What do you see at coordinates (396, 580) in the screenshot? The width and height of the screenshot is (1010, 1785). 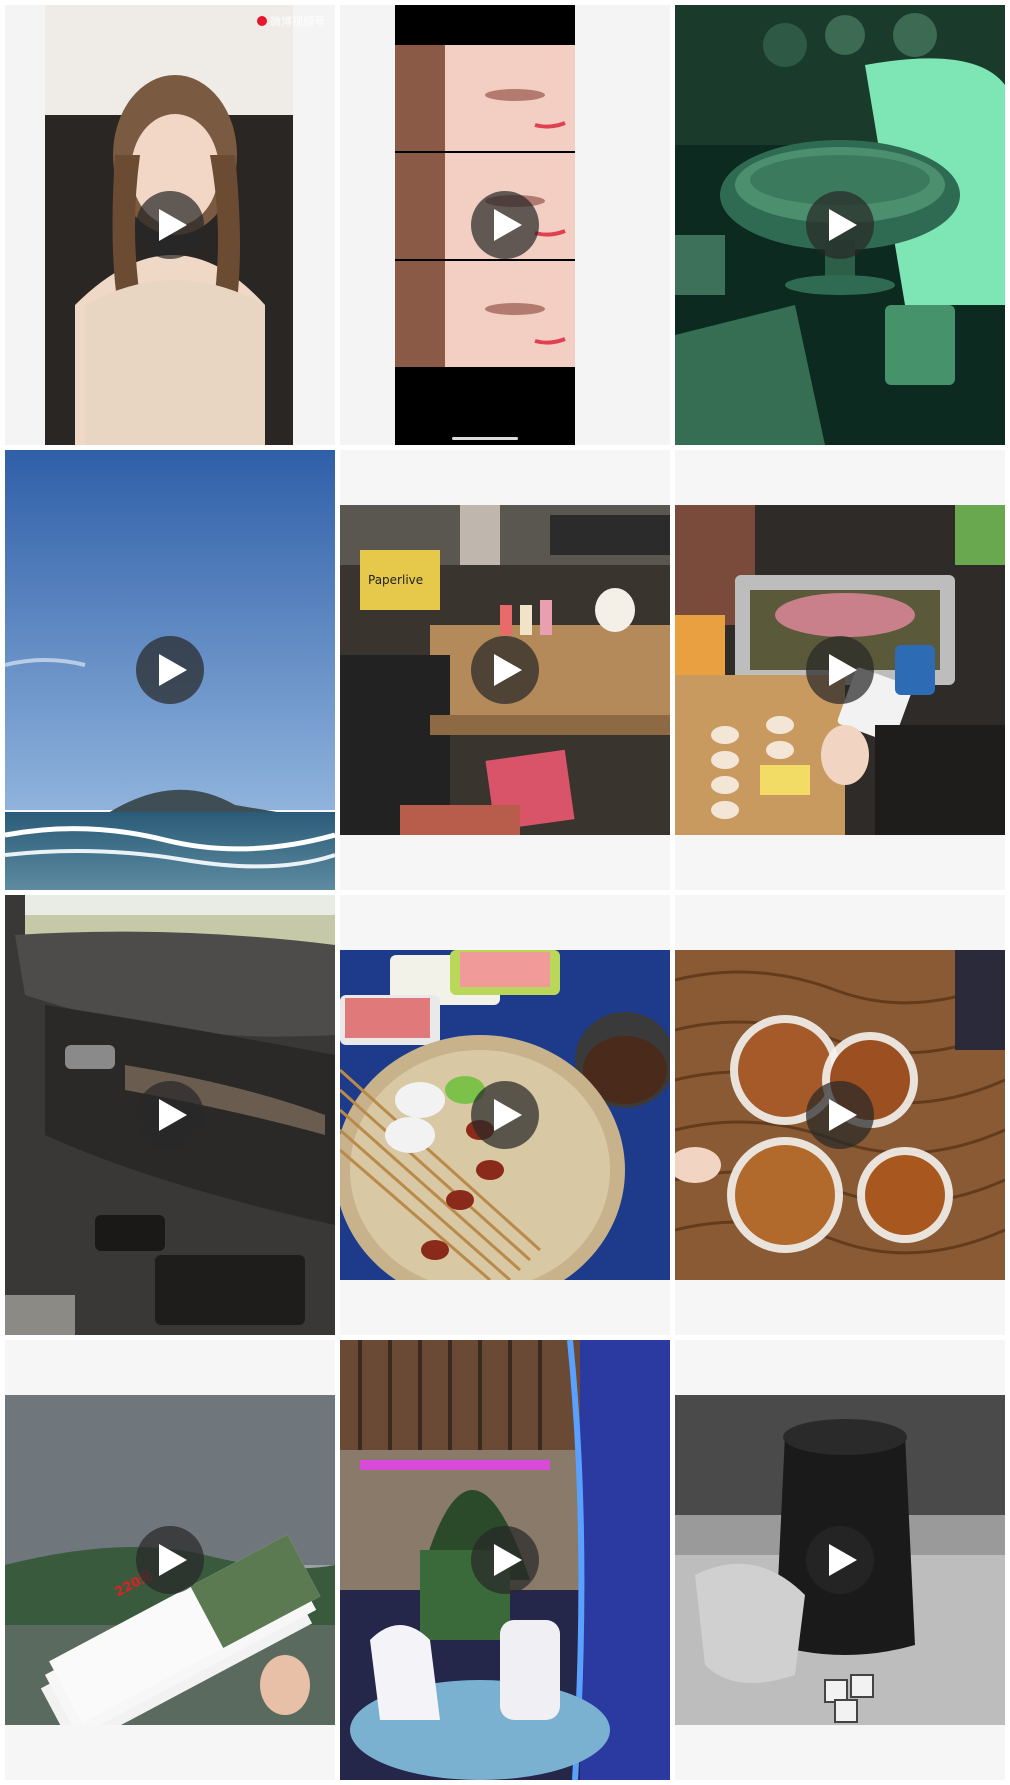 I see `store-sign-text: Paperlive` at bounding box center [396, 580].